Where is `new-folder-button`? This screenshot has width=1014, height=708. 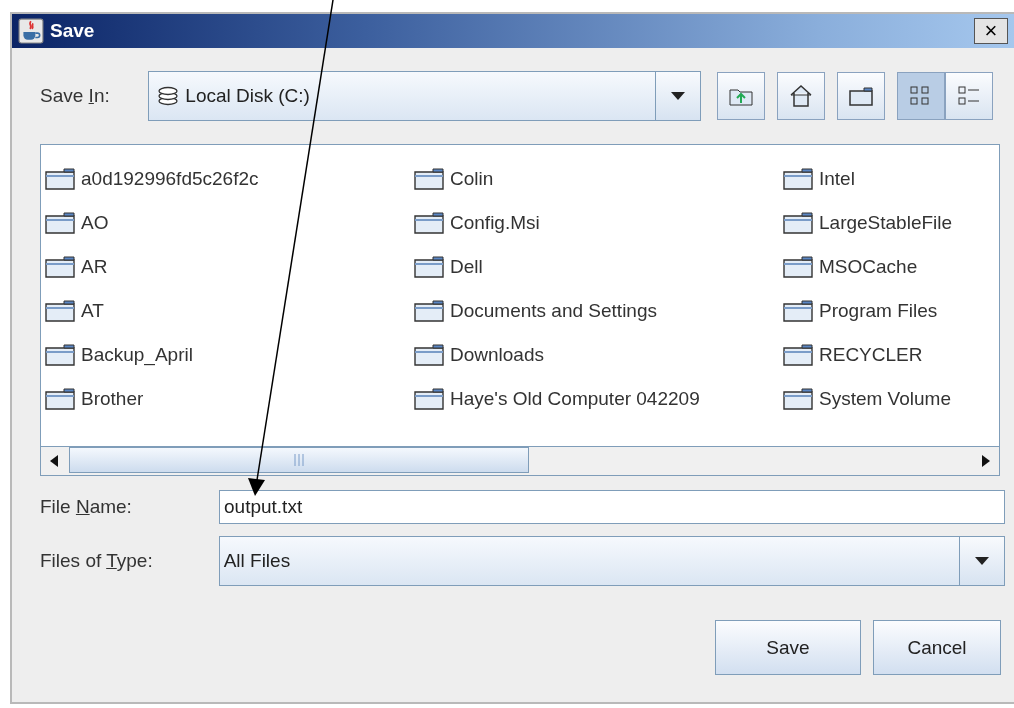
new-folder-button is located at coordinates (861, 96).